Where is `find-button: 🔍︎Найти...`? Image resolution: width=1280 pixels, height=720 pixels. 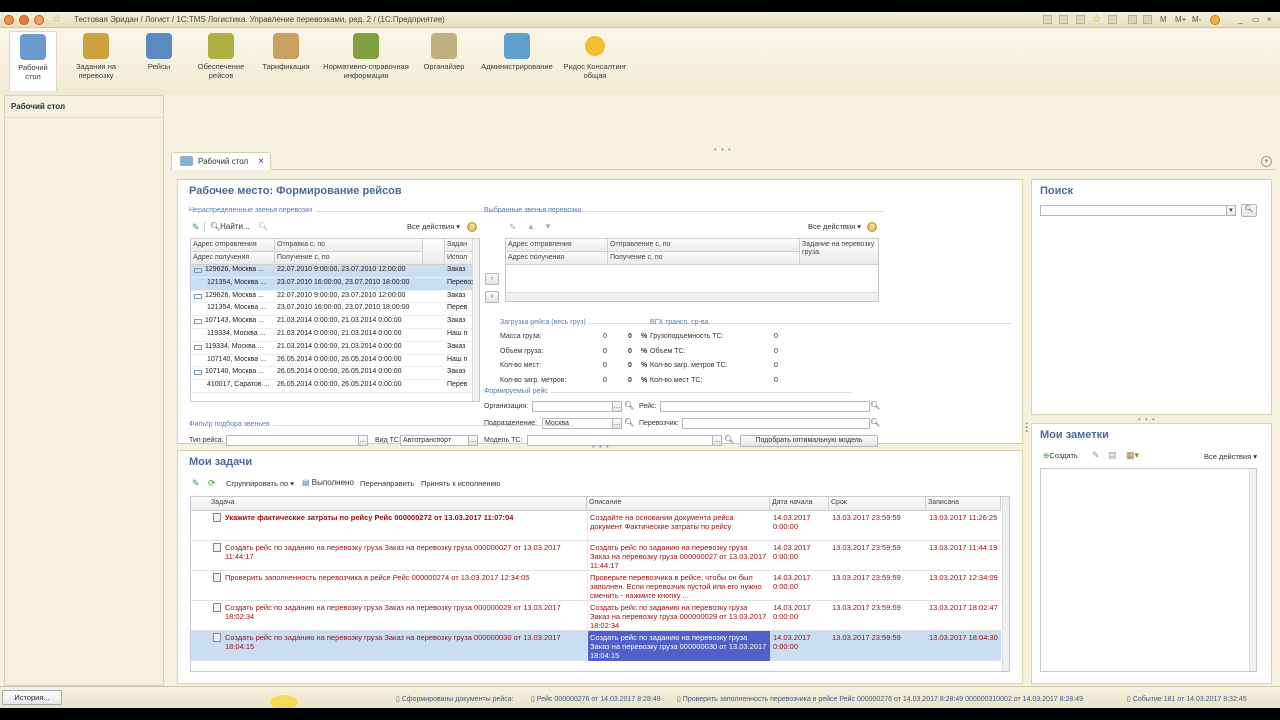 find-button: 🔍︎Найти... is located at coordinates (230, 226).